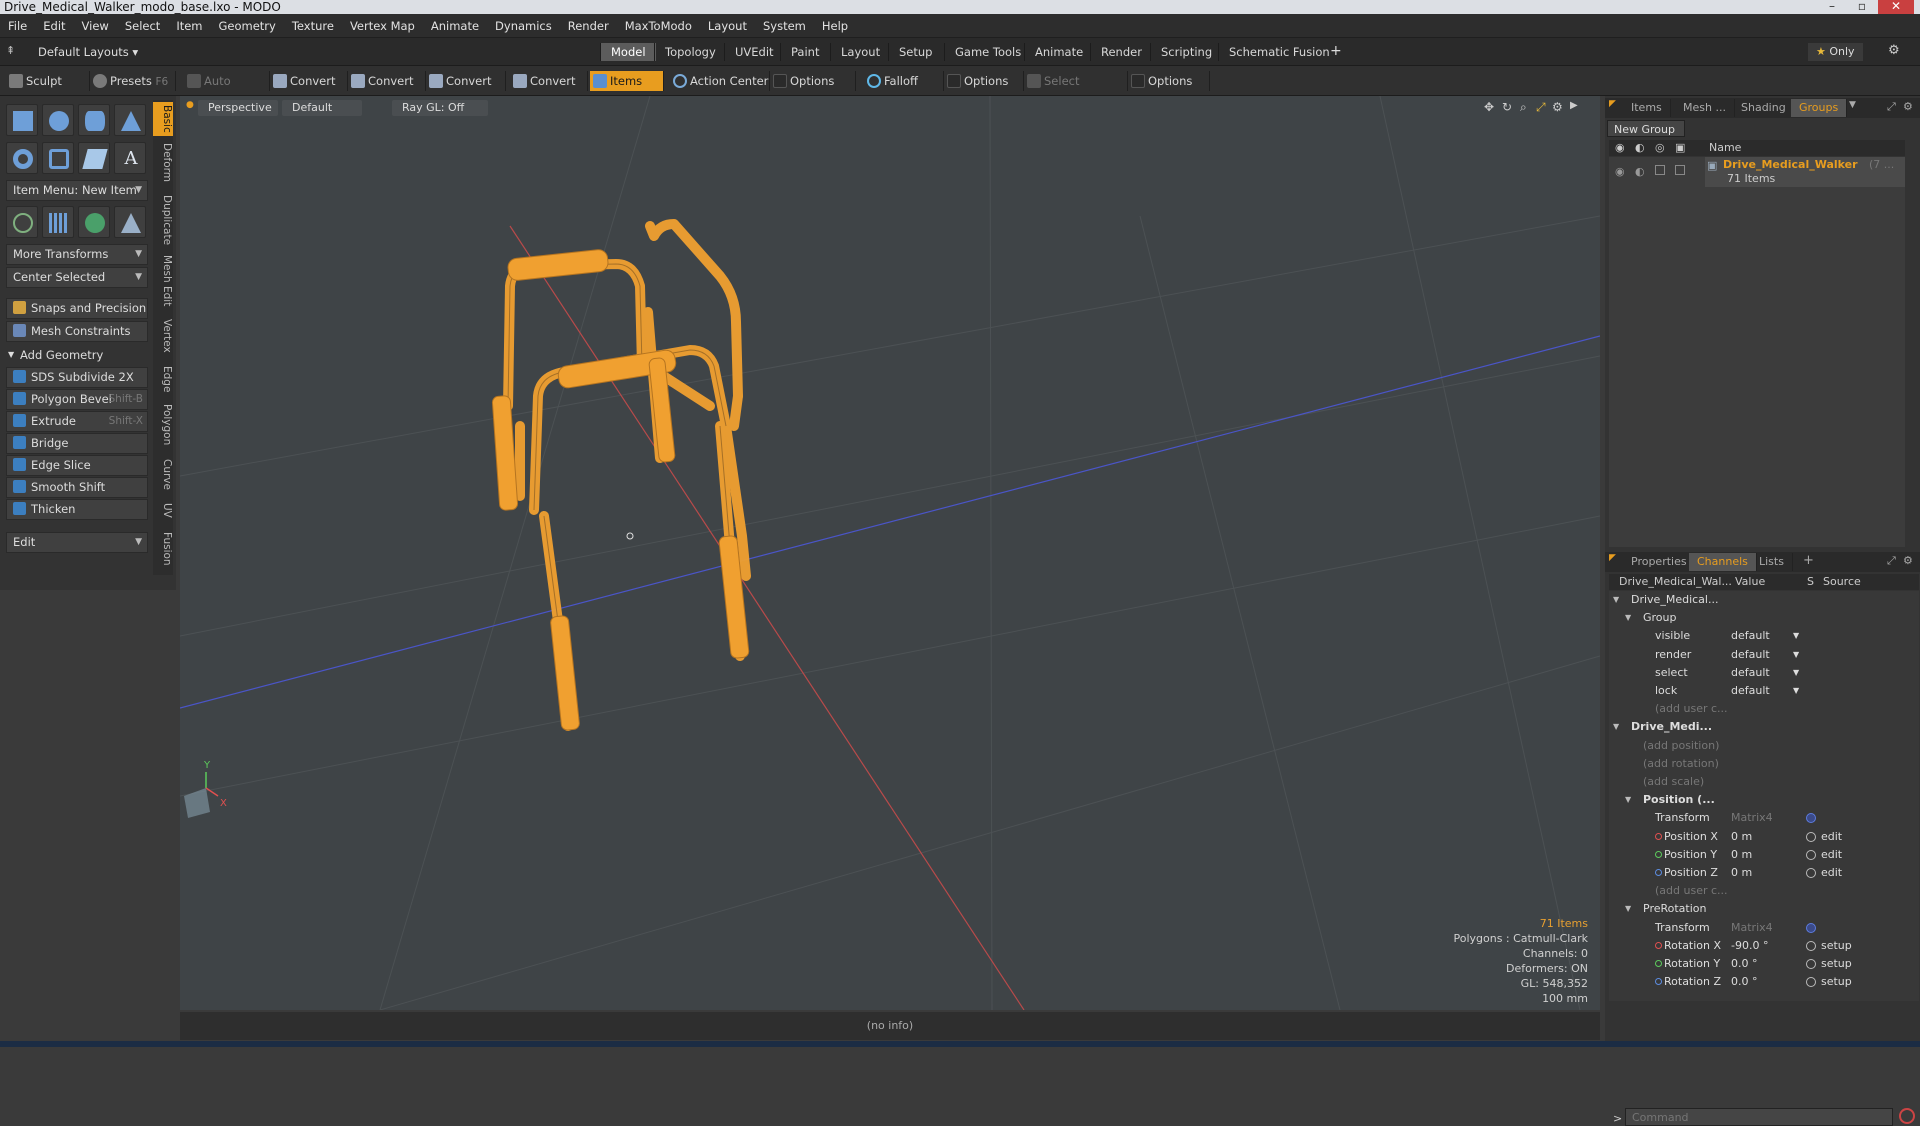 This screenshot has height=1126, width=1920. What do you see at coordinates (163, 510) in the screenshot?
I see `side-tab-uv: UV` at bounding box center [163, 510].